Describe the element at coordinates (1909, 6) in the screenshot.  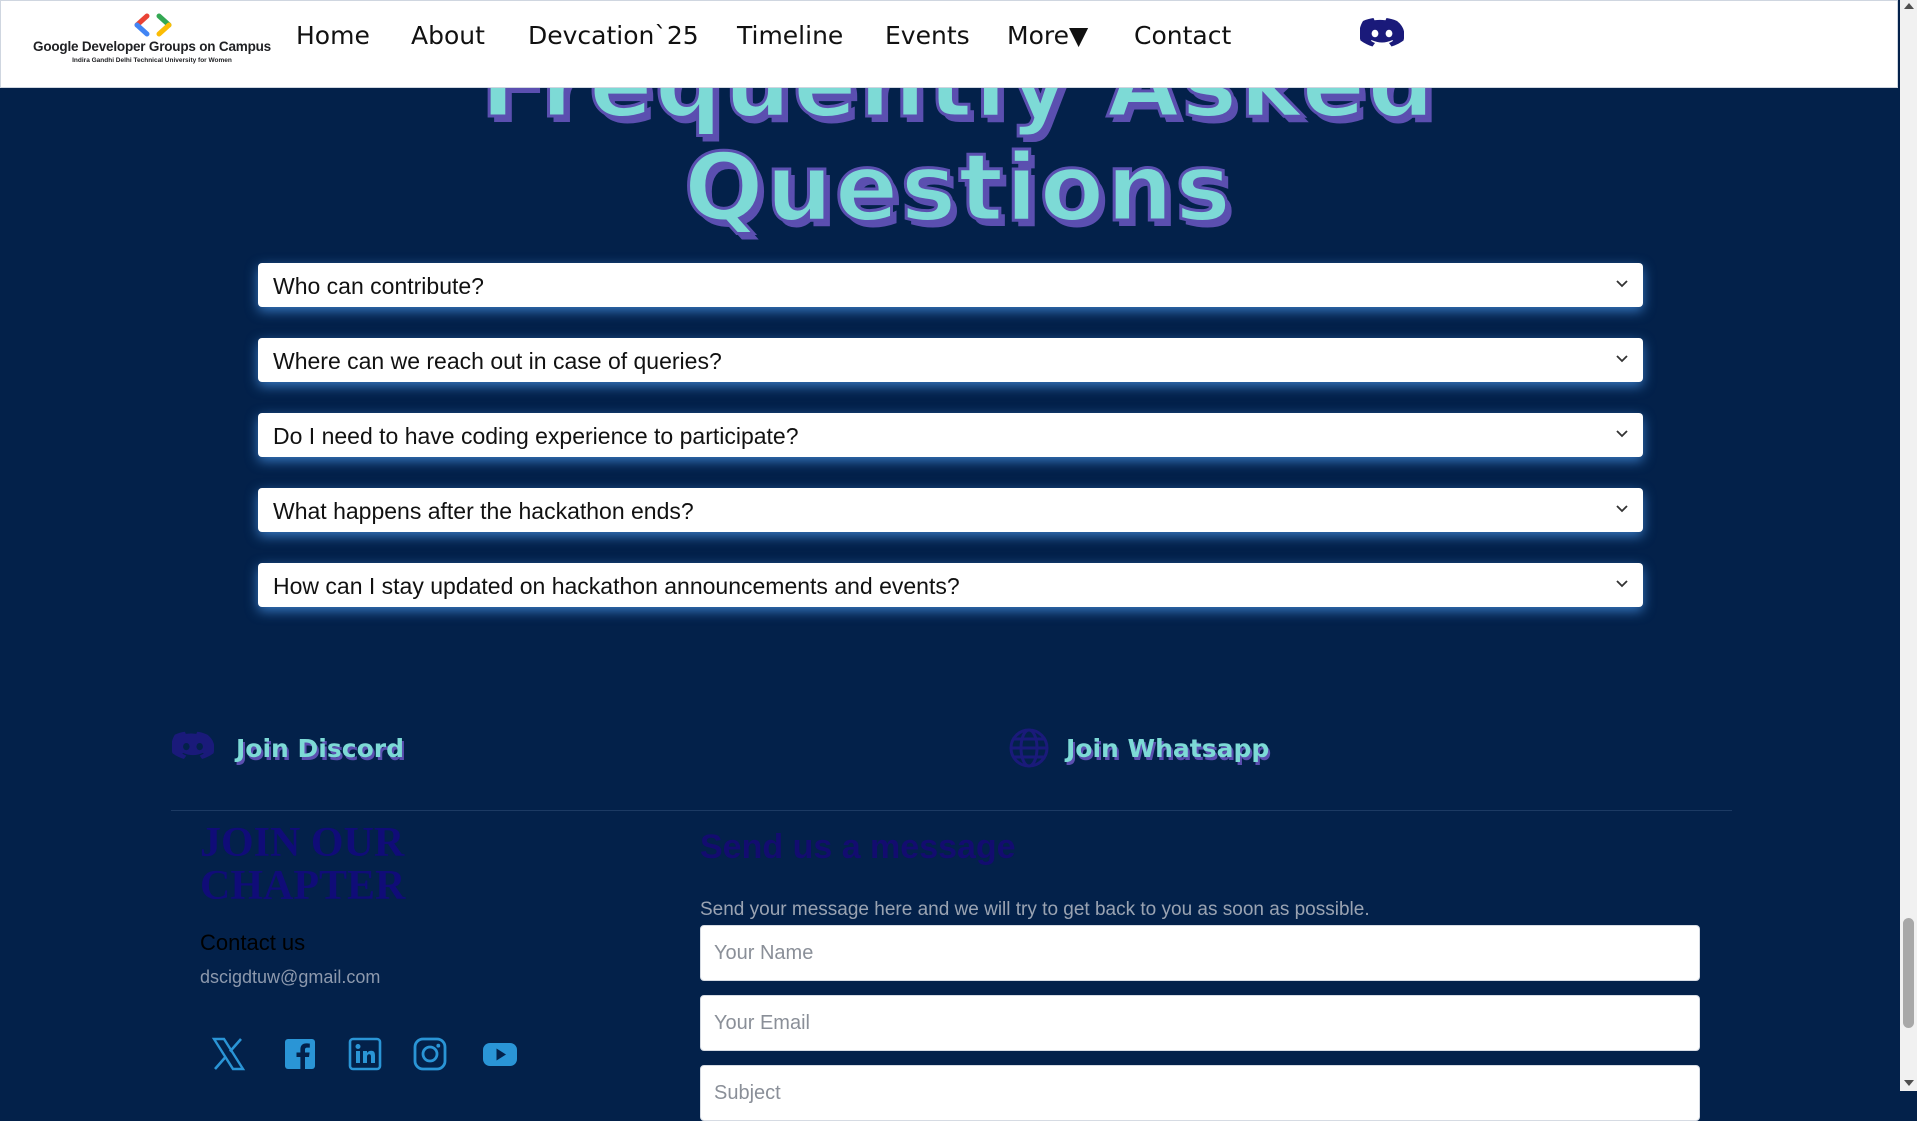
I see `scroll-up-arrow-icon` at that location.